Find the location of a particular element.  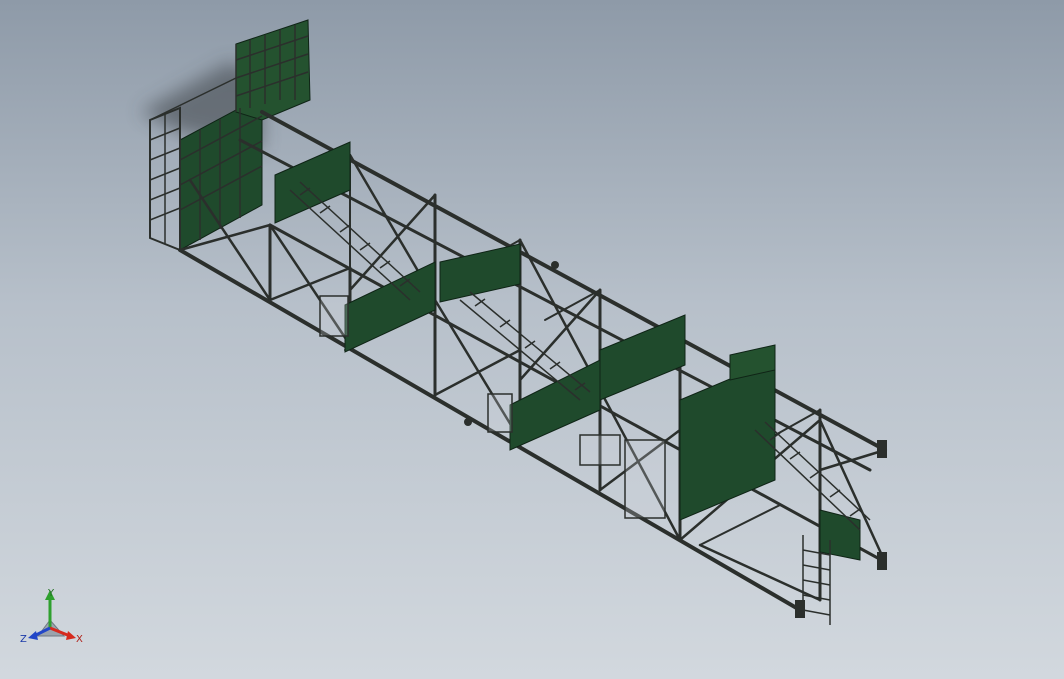

z-axis-label: Z is located at coordinates (23, 639).